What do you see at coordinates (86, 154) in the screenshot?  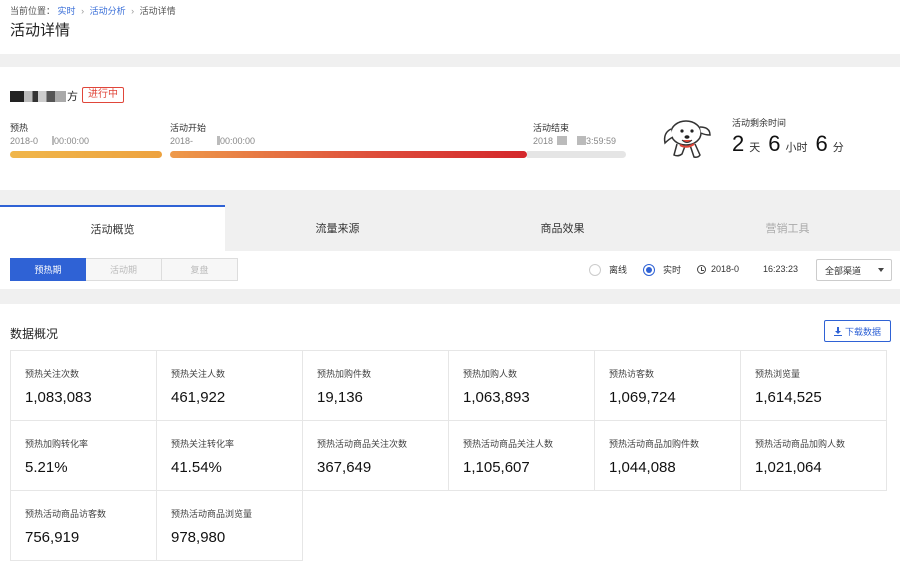 I see `progress-bar-preheat` at bounding box center [86, 154].